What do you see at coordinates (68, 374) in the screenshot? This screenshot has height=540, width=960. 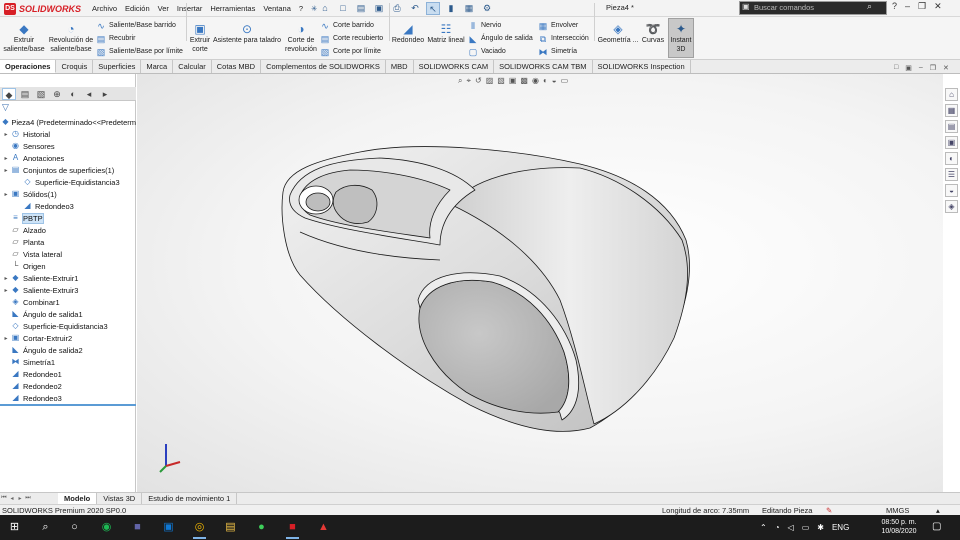 I see `tree-node: ◢ Redondeo1` at bounding box center [68, 374].